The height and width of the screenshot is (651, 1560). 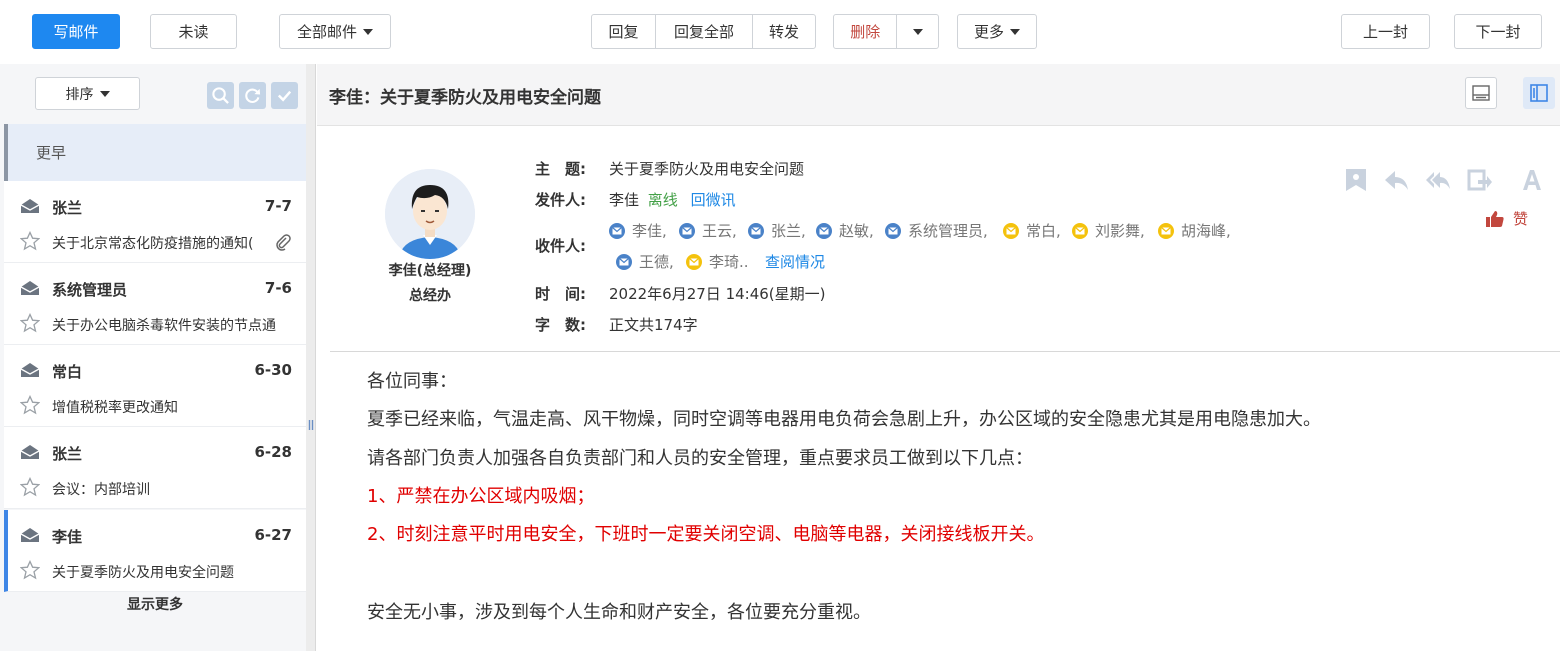 I want to click on recipient: 王云,, so click(x=708, y=230).